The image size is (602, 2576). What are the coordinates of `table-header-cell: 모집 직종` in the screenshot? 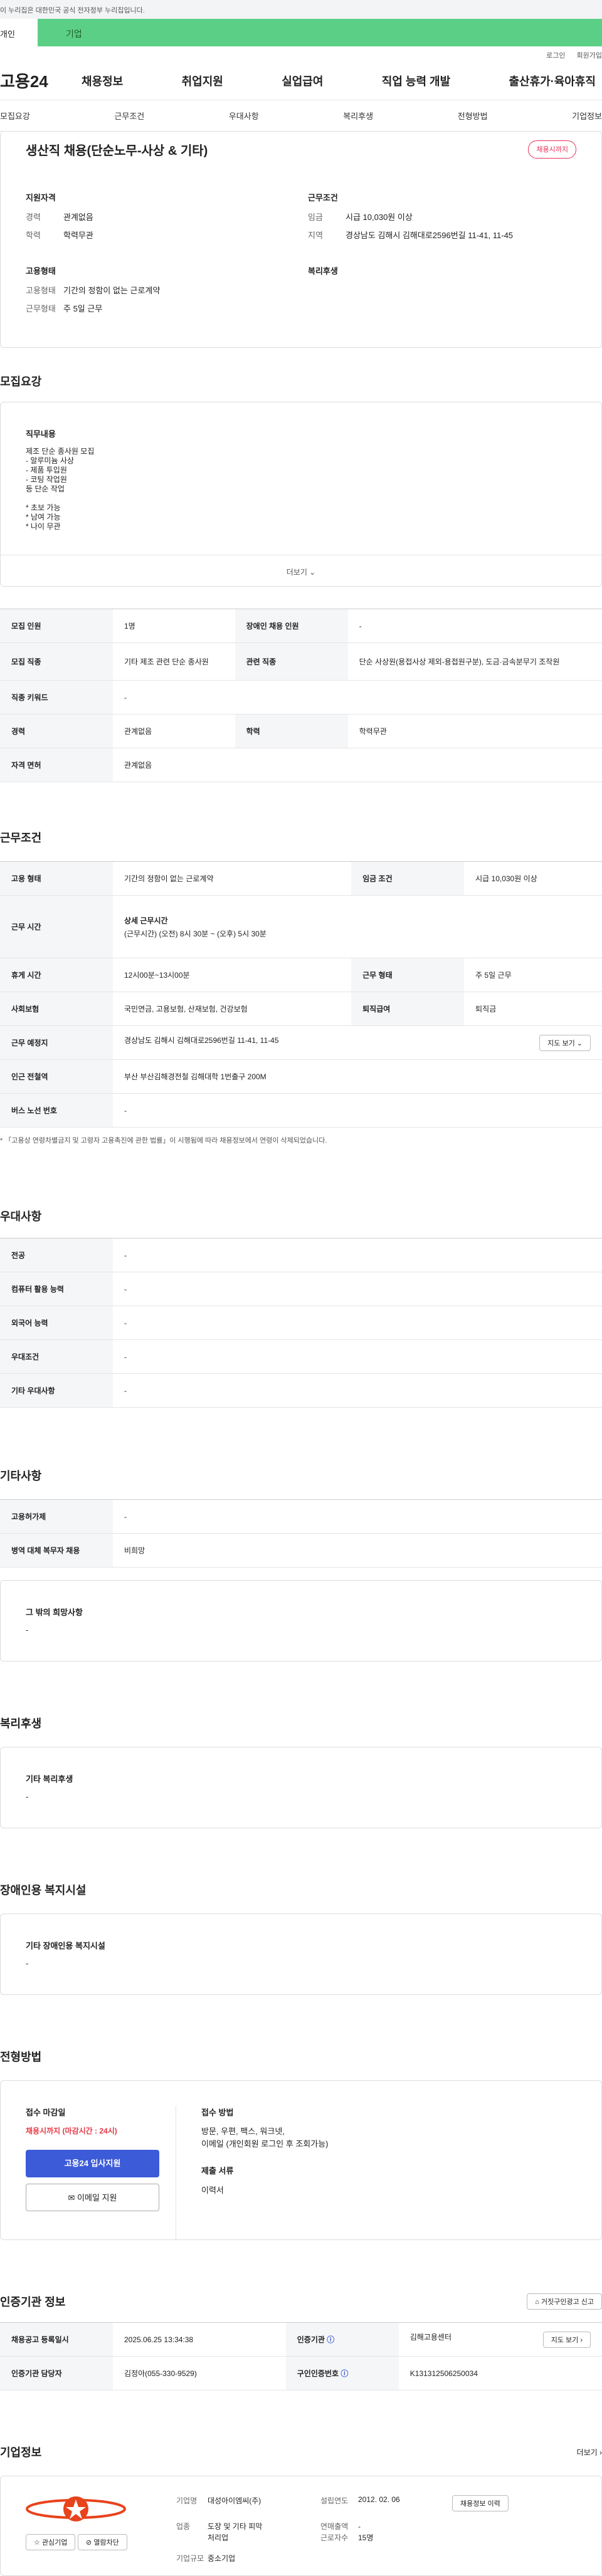 It's located at (56, 661).